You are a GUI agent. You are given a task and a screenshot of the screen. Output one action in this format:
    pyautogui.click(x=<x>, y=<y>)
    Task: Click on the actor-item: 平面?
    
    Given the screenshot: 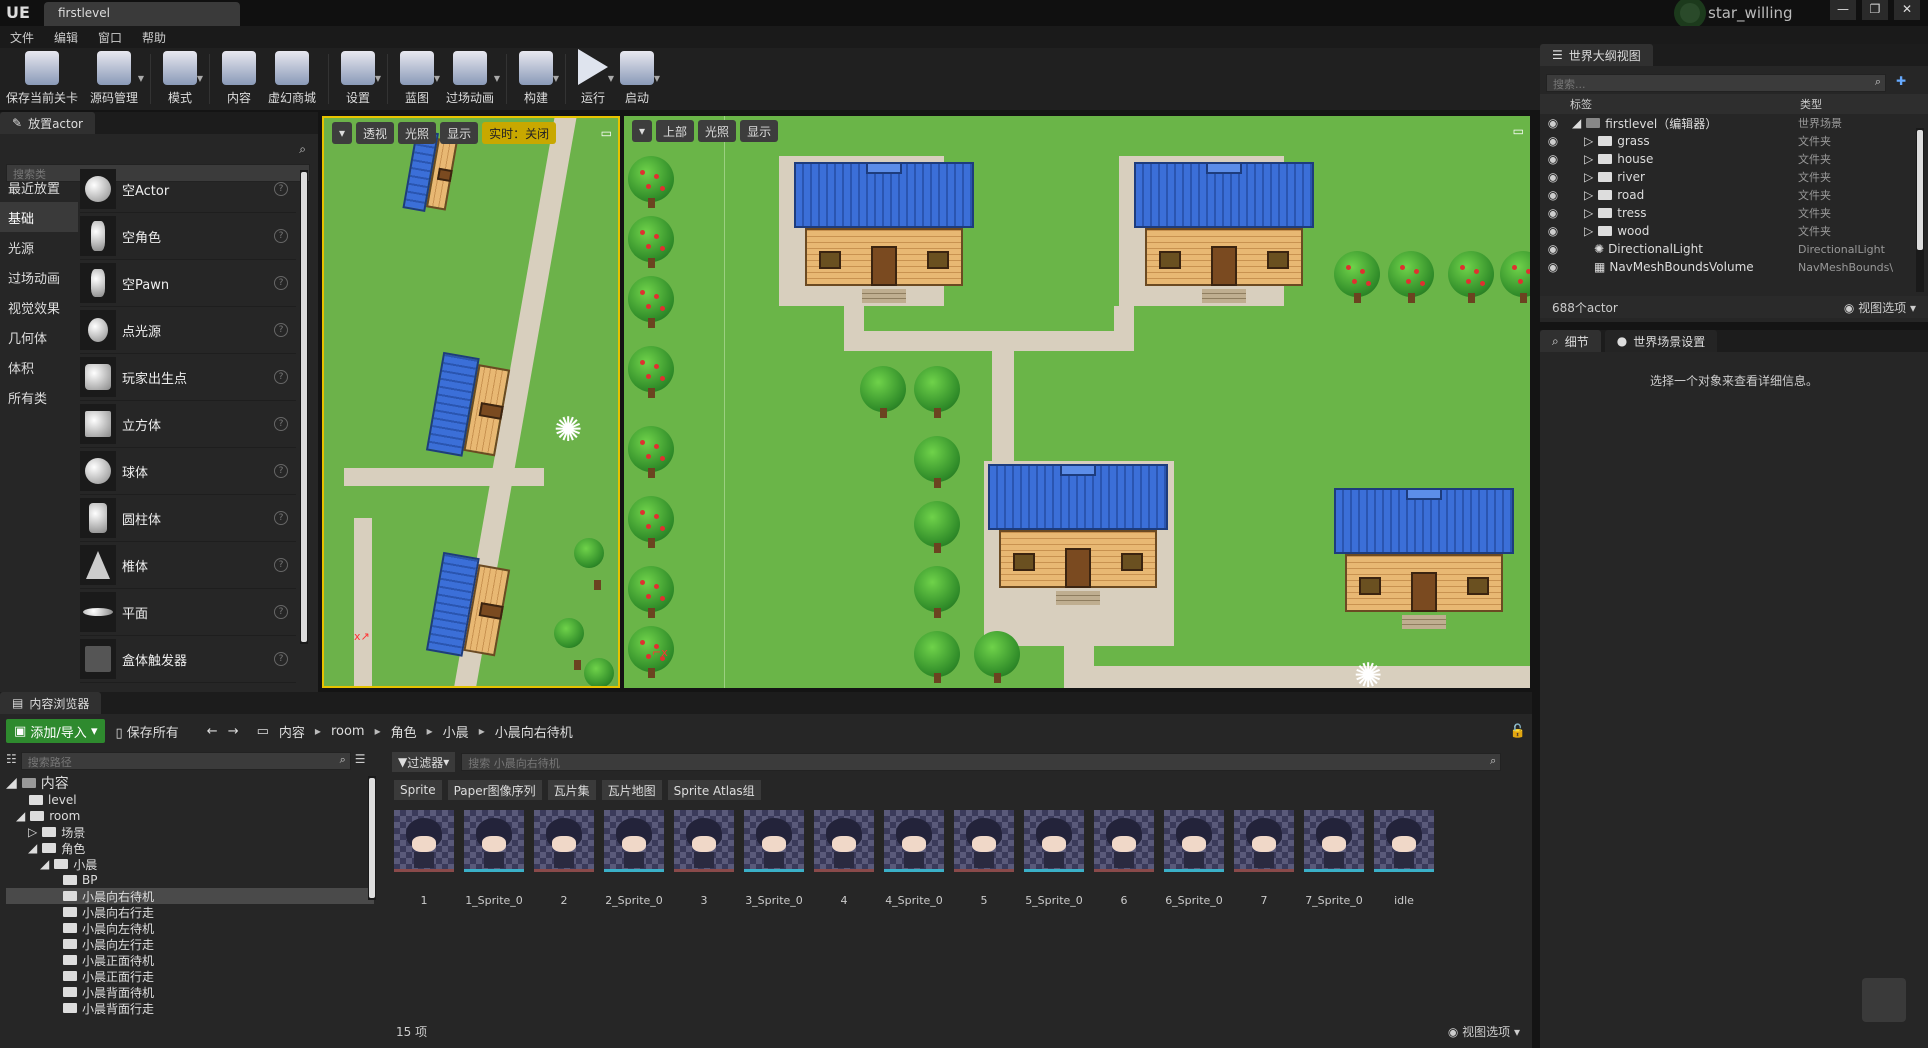 What is the action you would take?
    pyautogui.click(x=188, y=612)
    